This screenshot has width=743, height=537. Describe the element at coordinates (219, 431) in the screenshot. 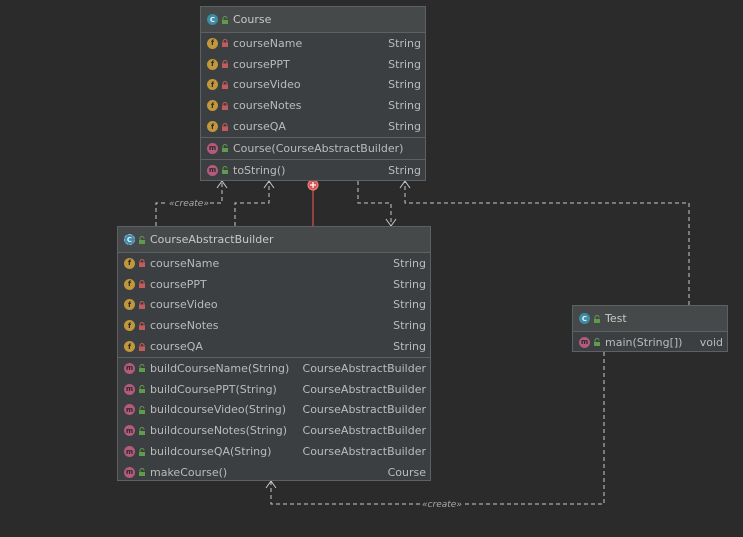

I see `member-name: buildcourseNotes(String)` at that location.